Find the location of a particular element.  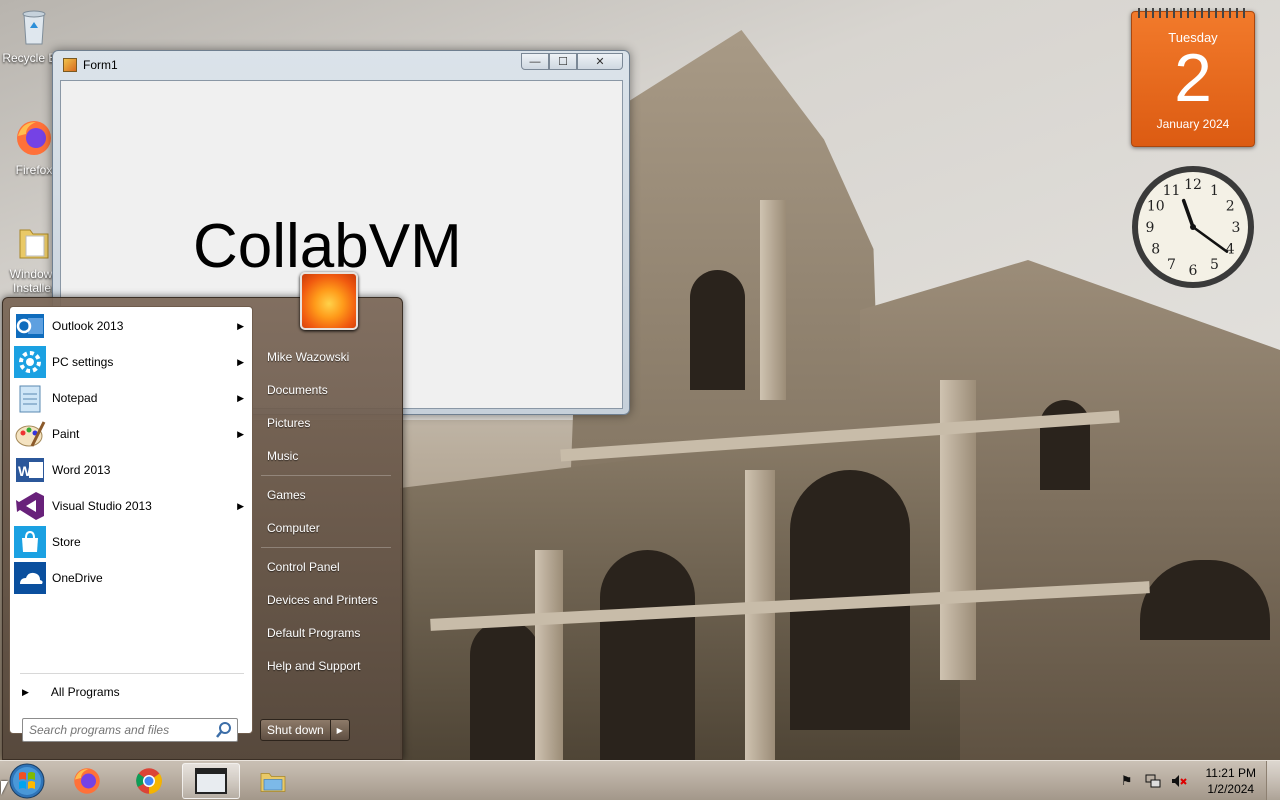

clock-numeral: 6 is located at coordinates (1193, 271).